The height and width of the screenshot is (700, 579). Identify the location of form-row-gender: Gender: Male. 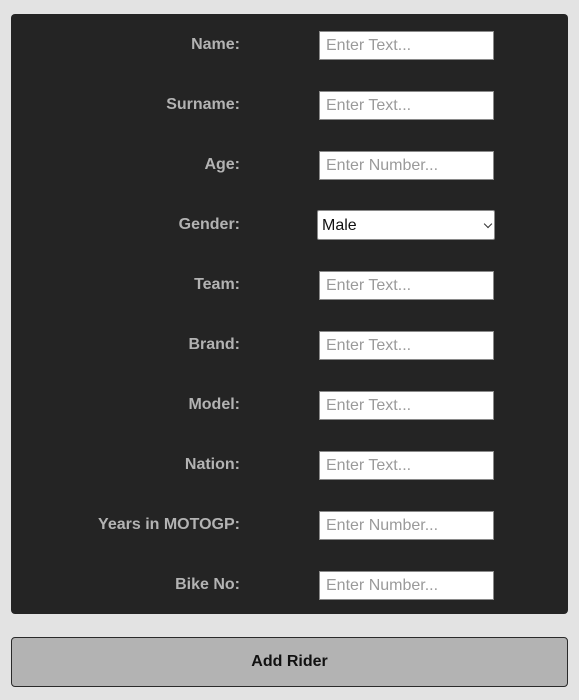
(289, 225).